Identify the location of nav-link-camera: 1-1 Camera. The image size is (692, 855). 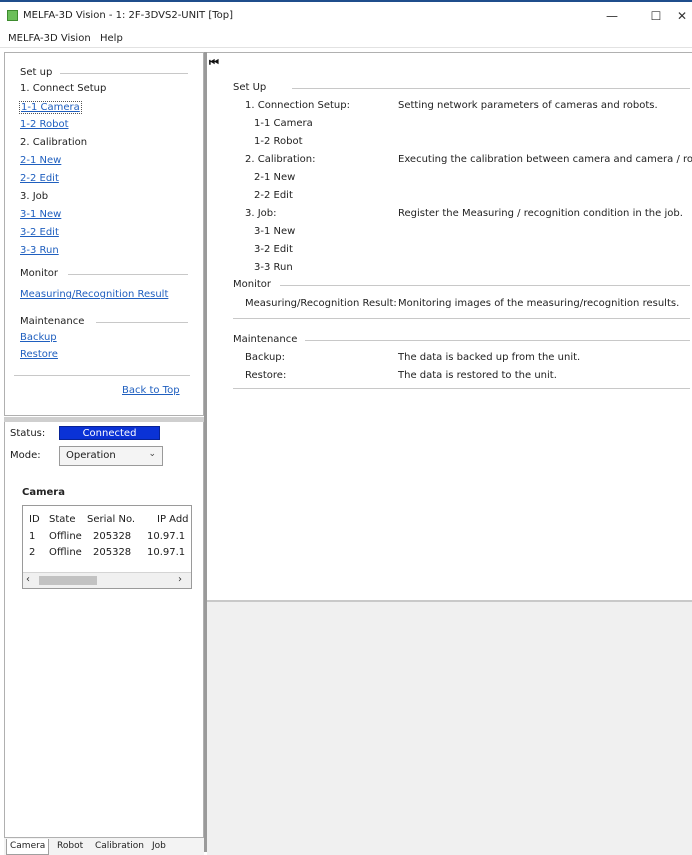
(50, 107).